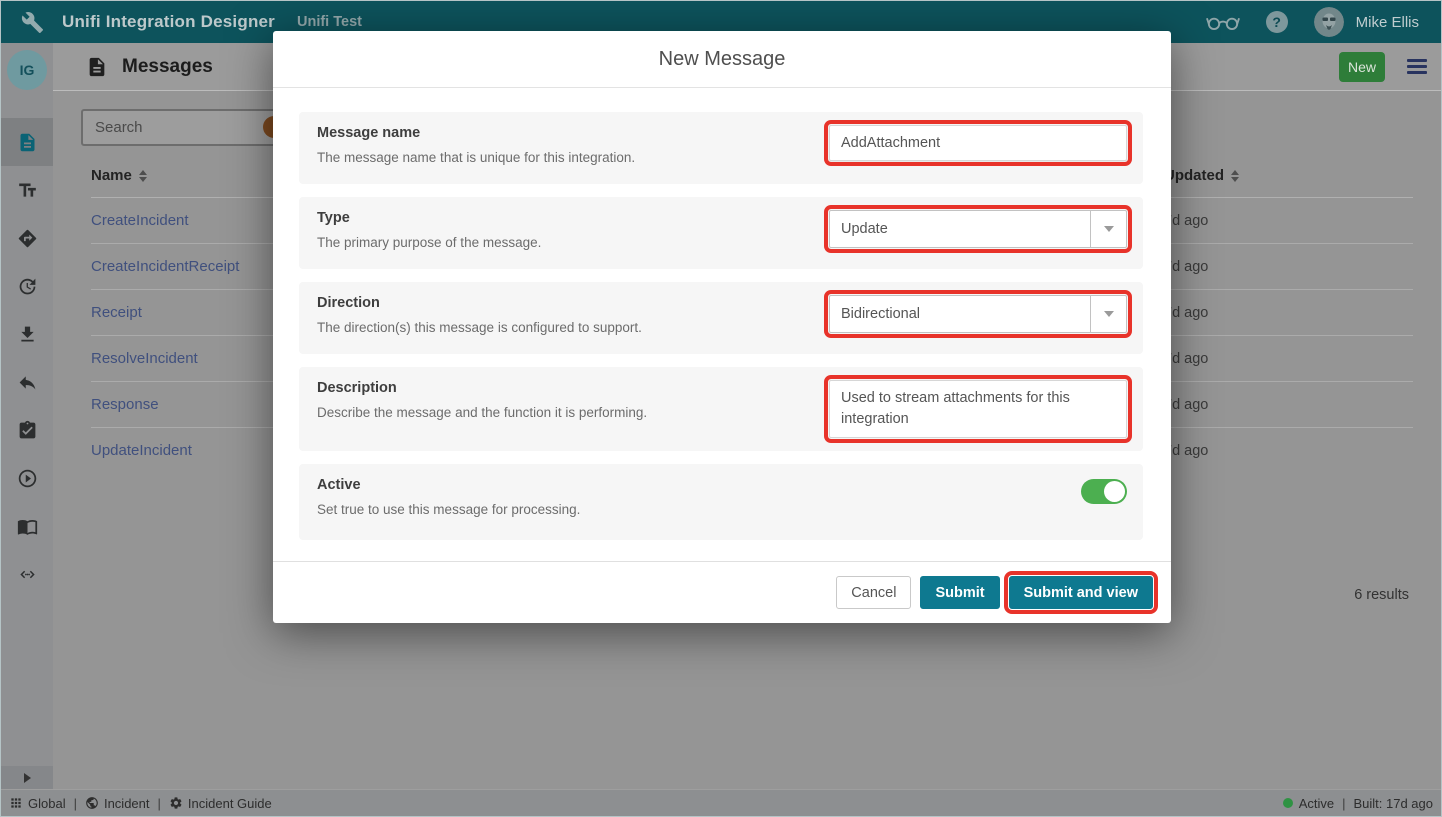 This screenshot has width=1442, height=817. What do you see at coordinates (176, 803) in the screenshot?
I see `gear-icon` at bounding box center [176, 803].